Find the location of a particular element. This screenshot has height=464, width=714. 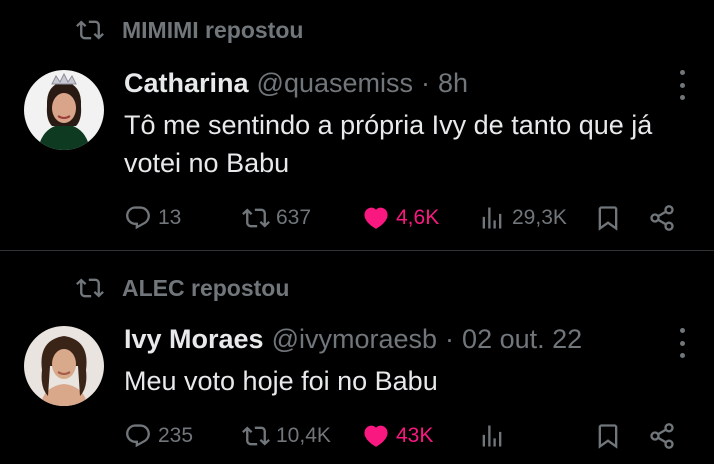

views-count: 29,3K is located at coordinates (539, 217).